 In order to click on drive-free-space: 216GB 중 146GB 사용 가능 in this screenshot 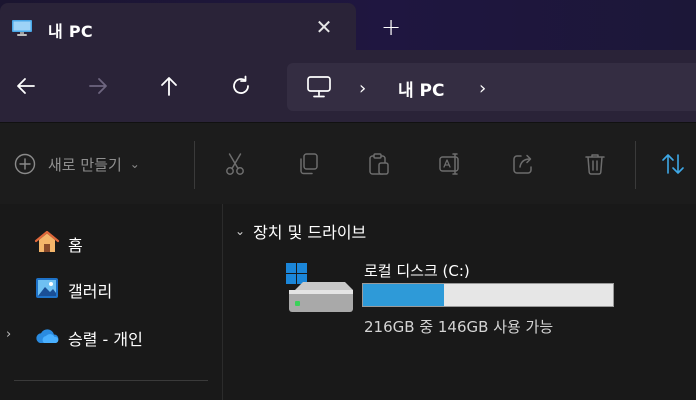, I will do `click(459, 327)`.